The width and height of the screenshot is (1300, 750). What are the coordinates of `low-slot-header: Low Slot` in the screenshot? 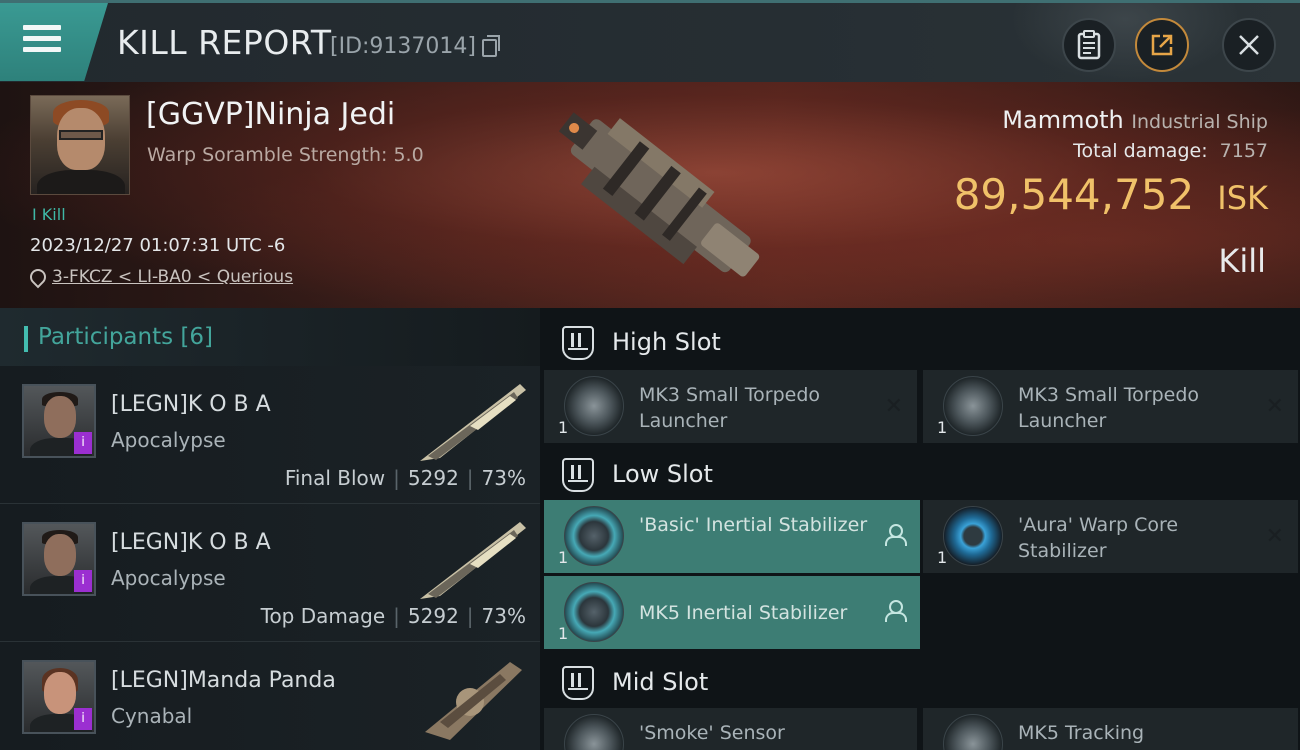 It's located at (922, 473).